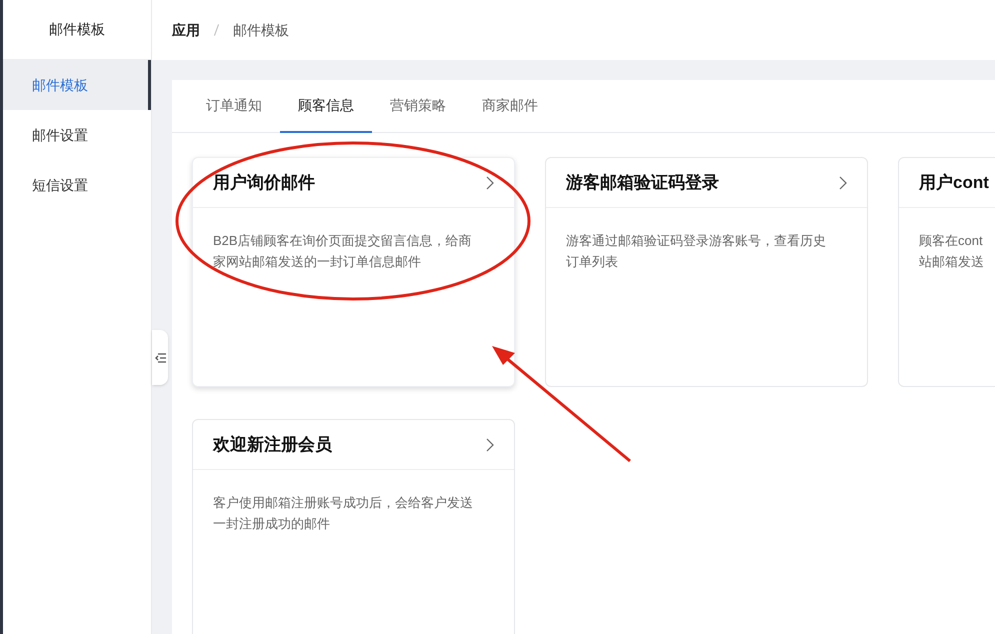 Image resolution: width=995 pixels, height=634 pixels. I want to click on breadcrumb-item: 邮件模板, so click(261, 30).